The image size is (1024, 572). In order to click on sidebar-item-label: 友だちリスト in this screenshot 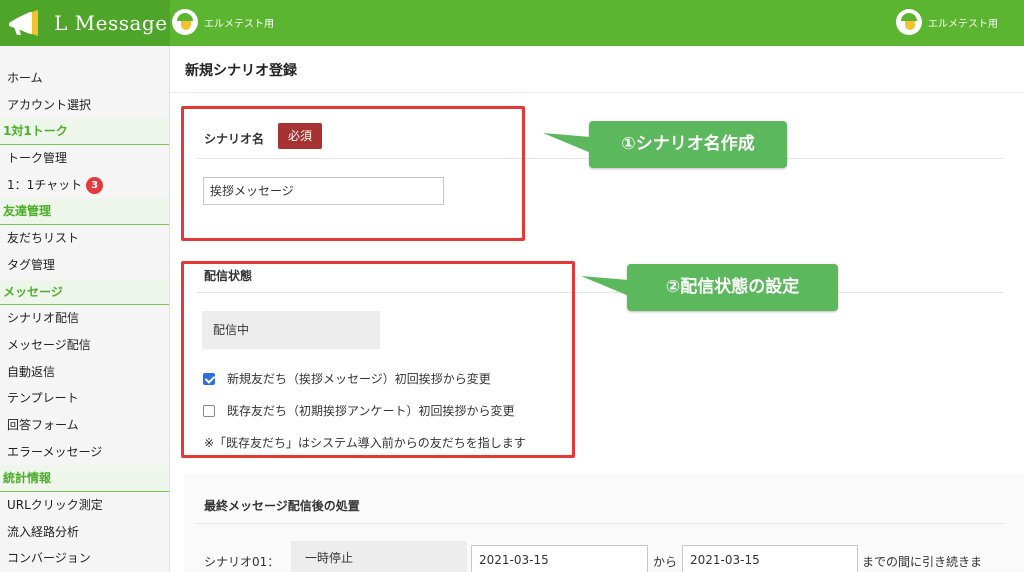, I will do `click(43, 238)`.